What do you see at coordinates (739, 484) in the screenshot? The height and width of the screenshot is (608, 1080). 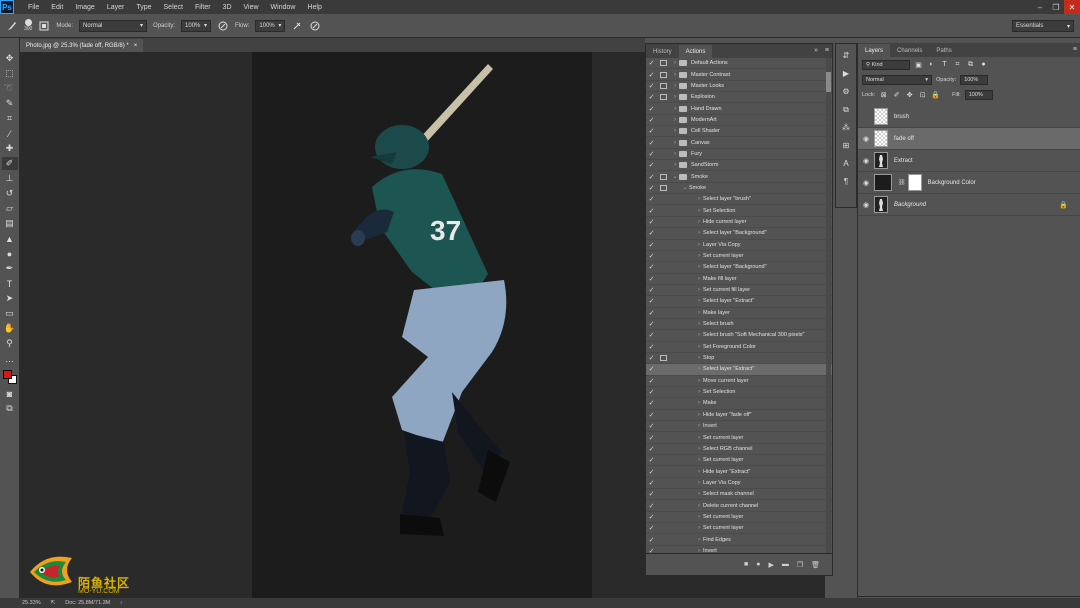 I see `action-step-row: ✓ › Layer Via Copy` at bounding box center [739, 484].